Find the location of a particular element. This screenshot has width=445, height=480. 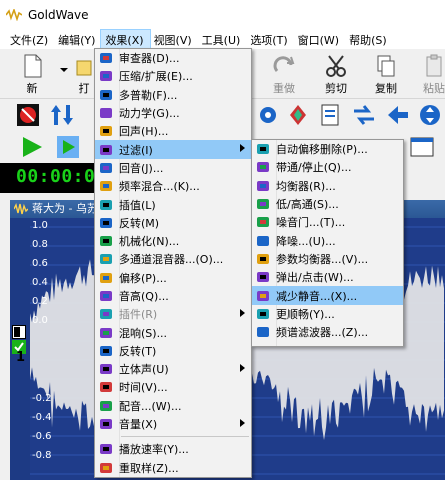

copy-button: 复制 is located at coordinates (386, 74).